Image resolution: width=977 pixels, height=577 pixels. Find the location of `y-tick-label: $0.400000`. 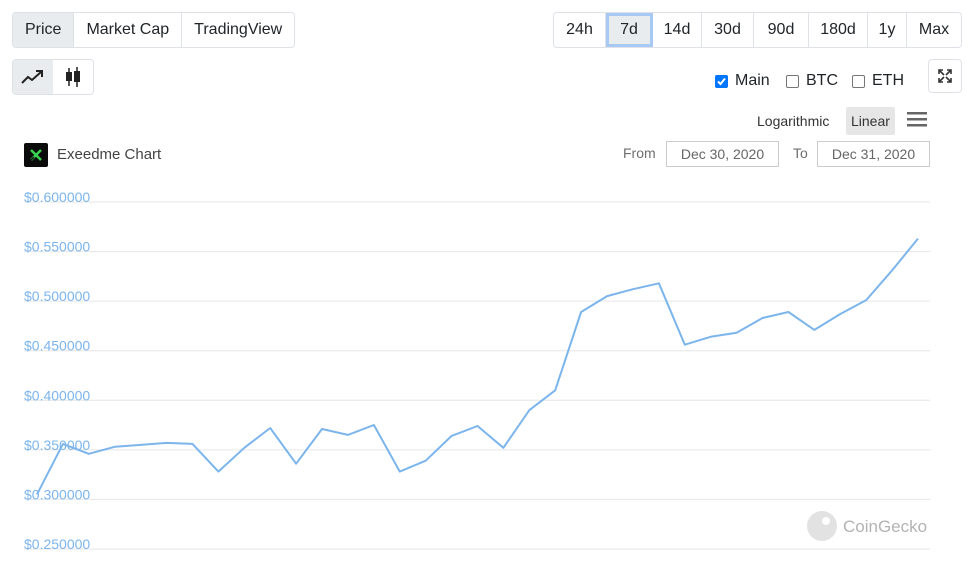

y-tick-label: $0.400000 is located at coordinates (57, 395).